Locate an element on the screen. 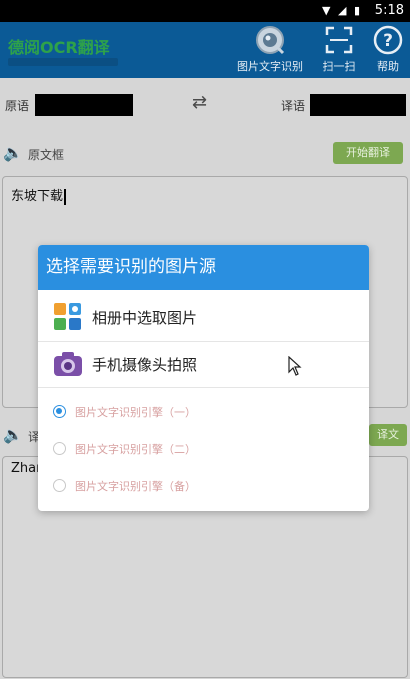 The height and width of the screenshot is (679, 410). option-gallery: 相册中选取图片 is located at coordinates (203, 317).